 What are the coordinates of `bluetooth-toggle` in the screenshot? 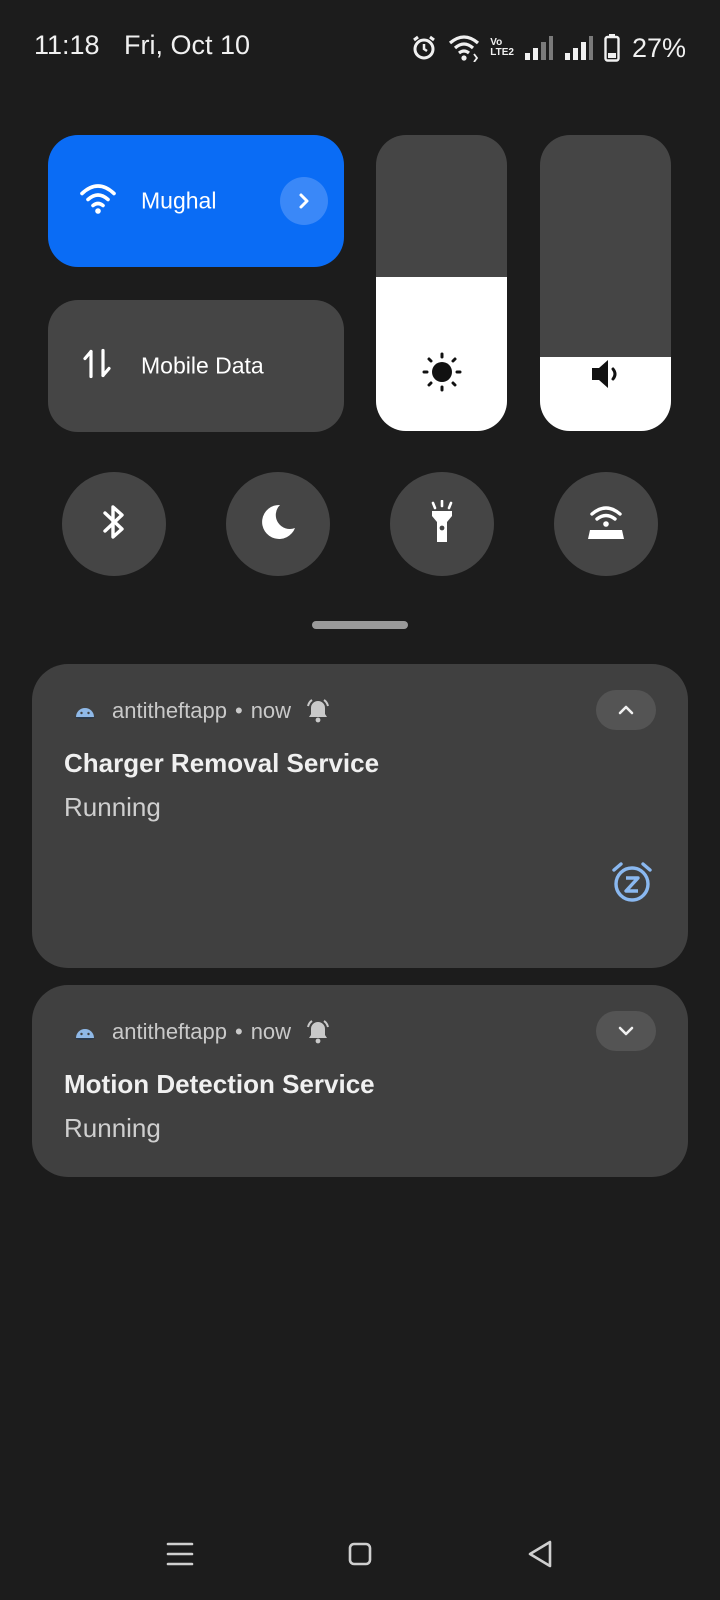 It's located at (114, 524).